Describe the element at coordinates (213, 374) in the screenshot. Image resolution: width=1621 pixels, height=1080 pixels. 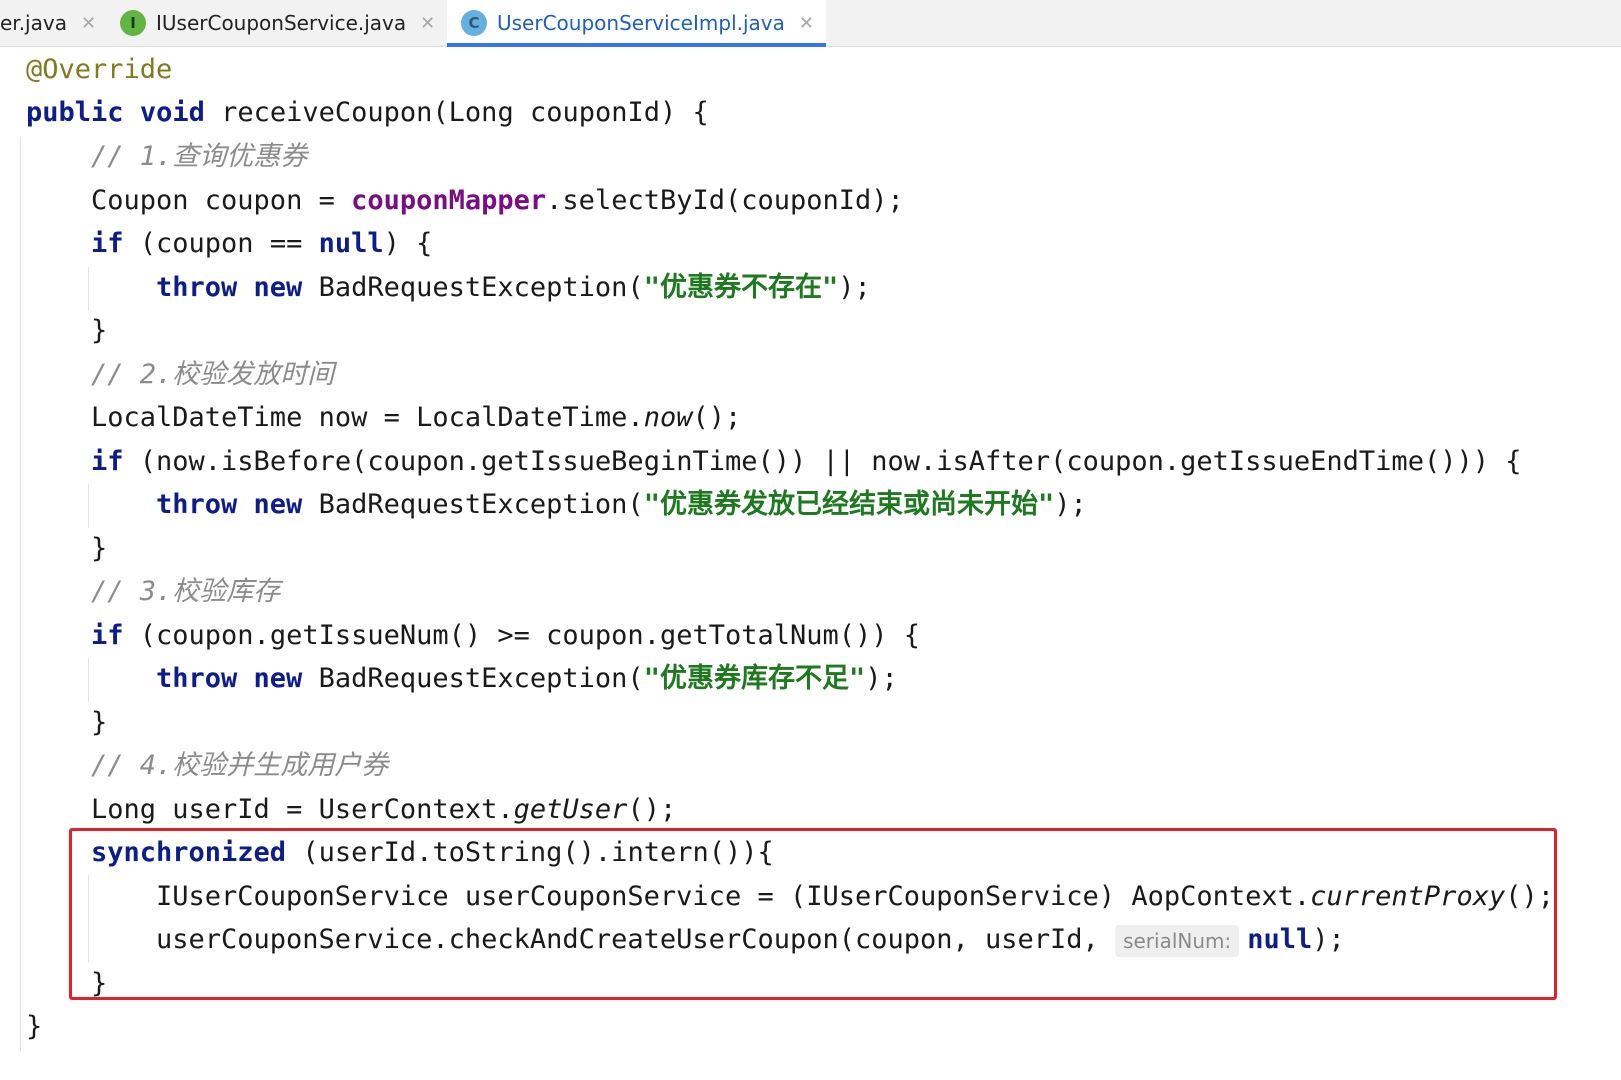
I see `code-line: // 2.校验发放时间` at that location.